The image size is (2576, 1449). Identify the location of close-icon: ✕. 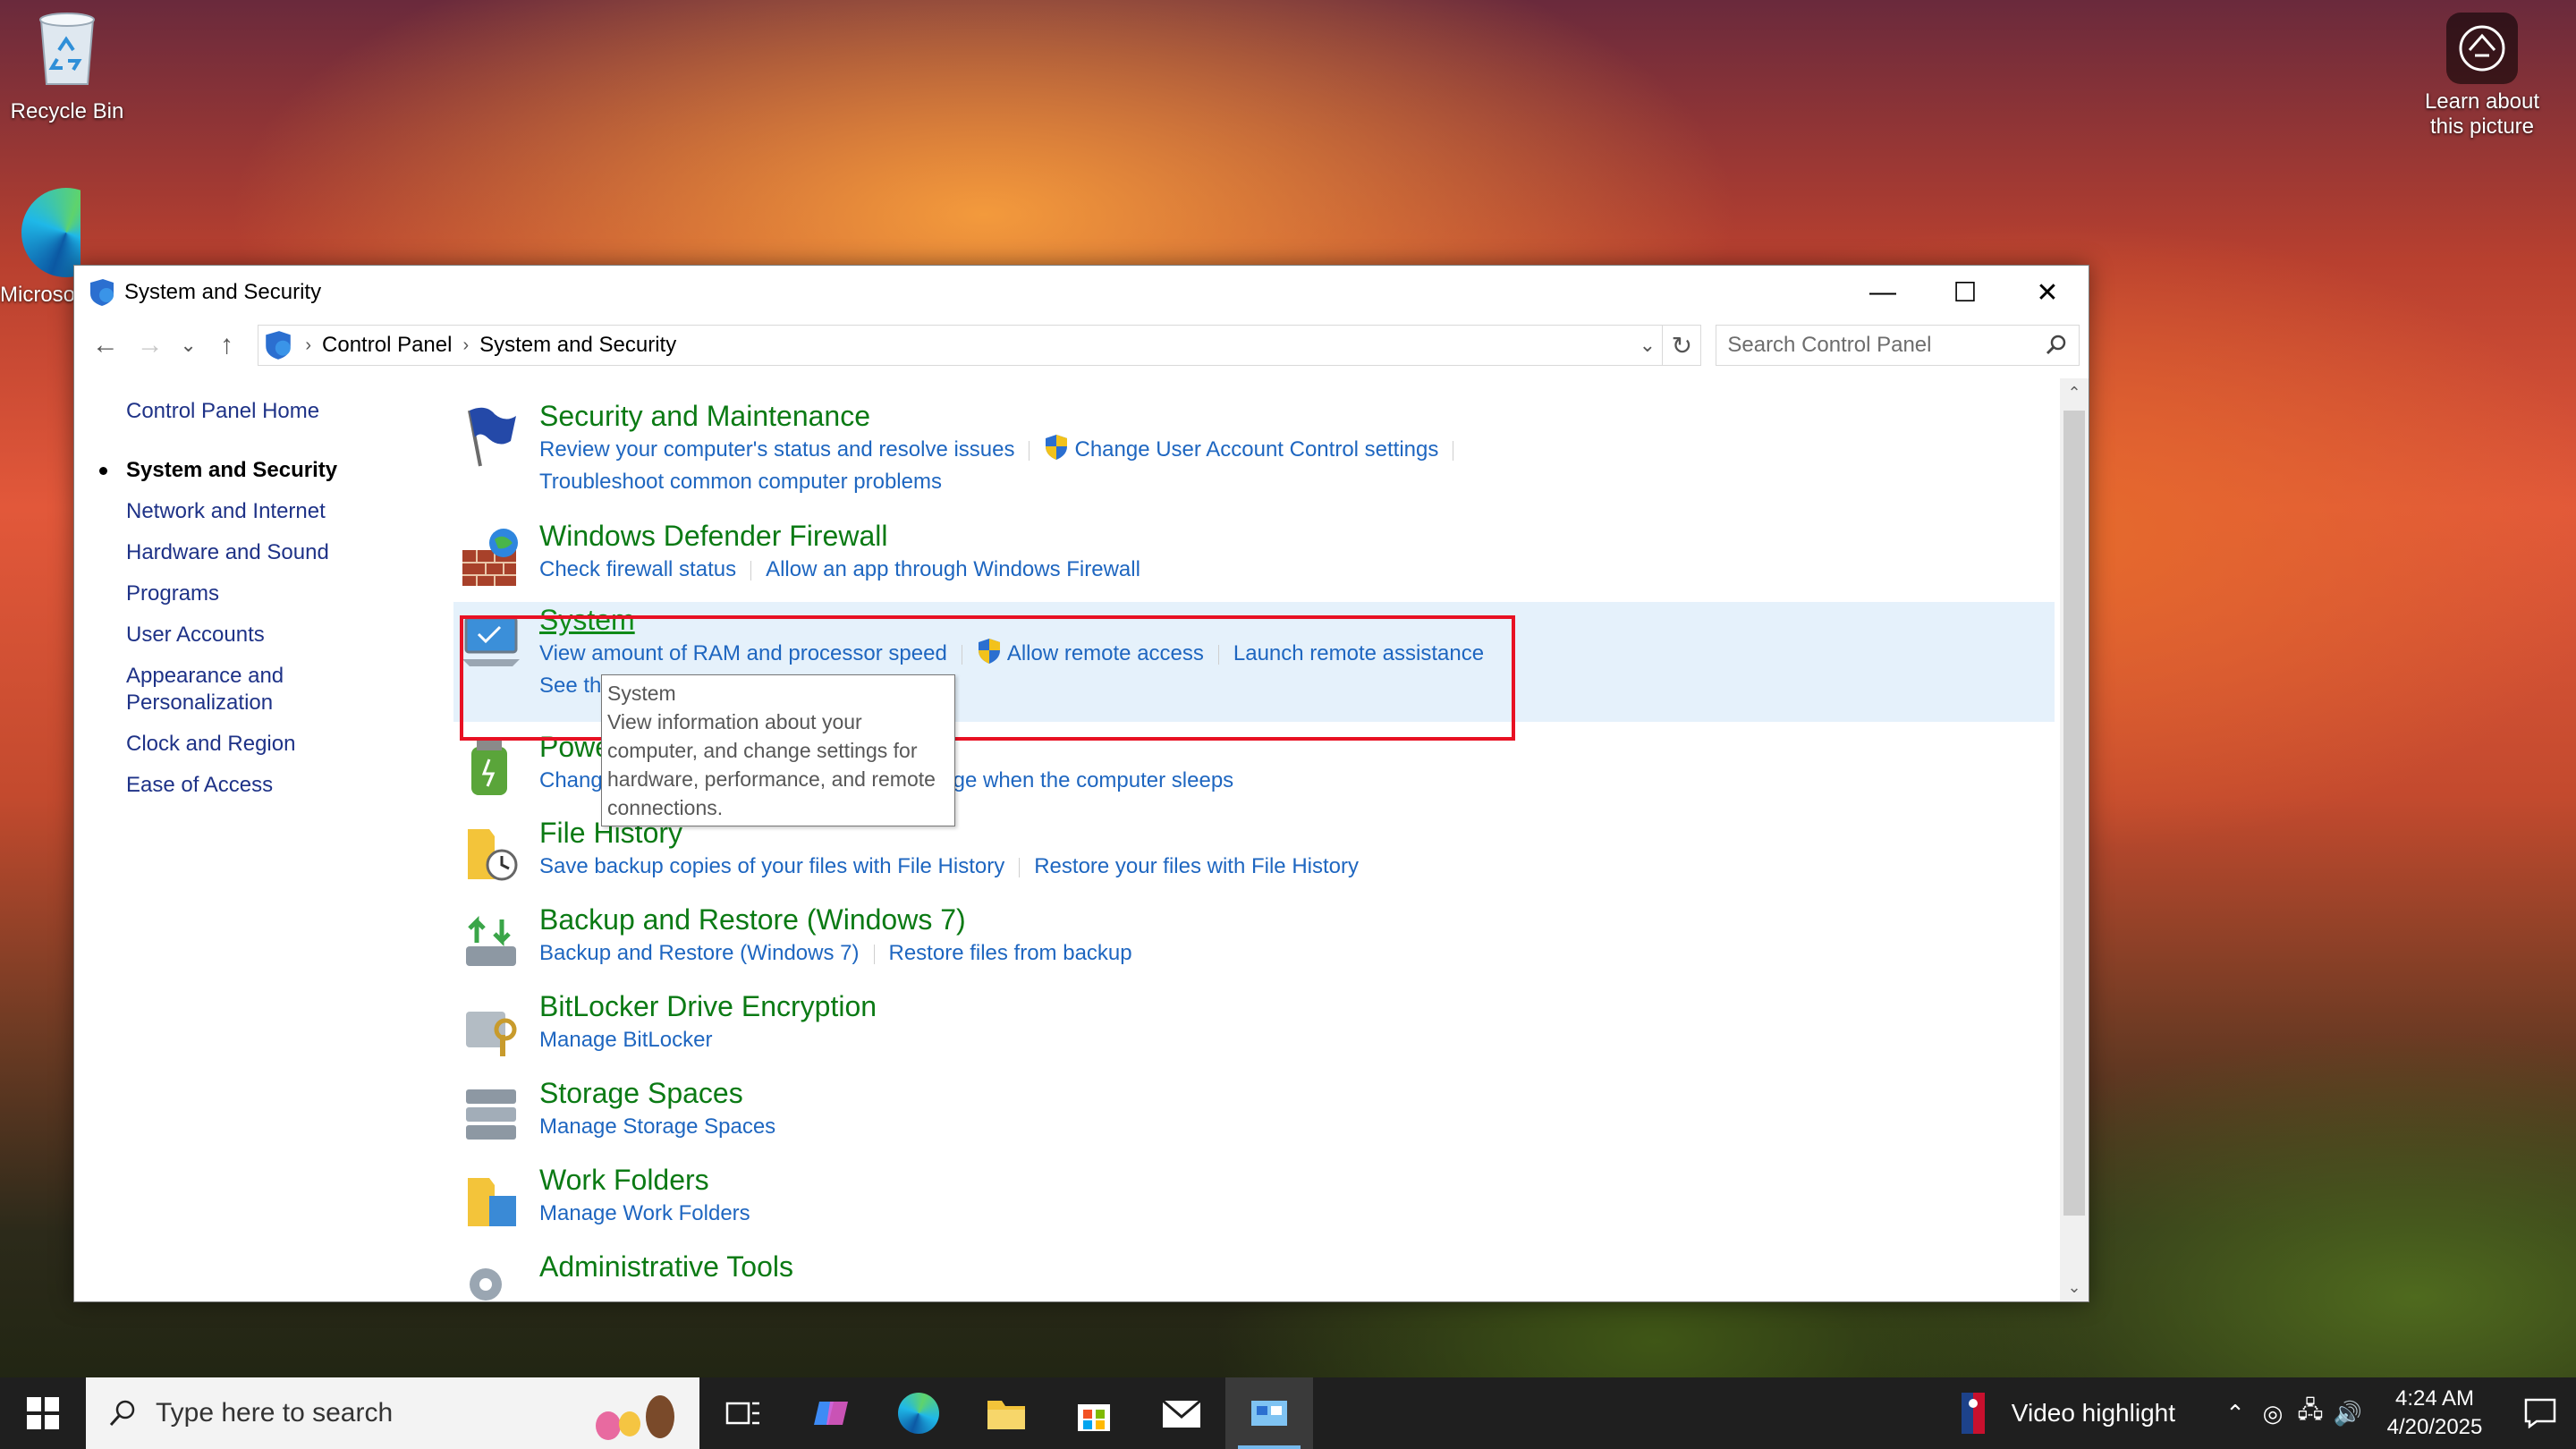
(2047, 292).